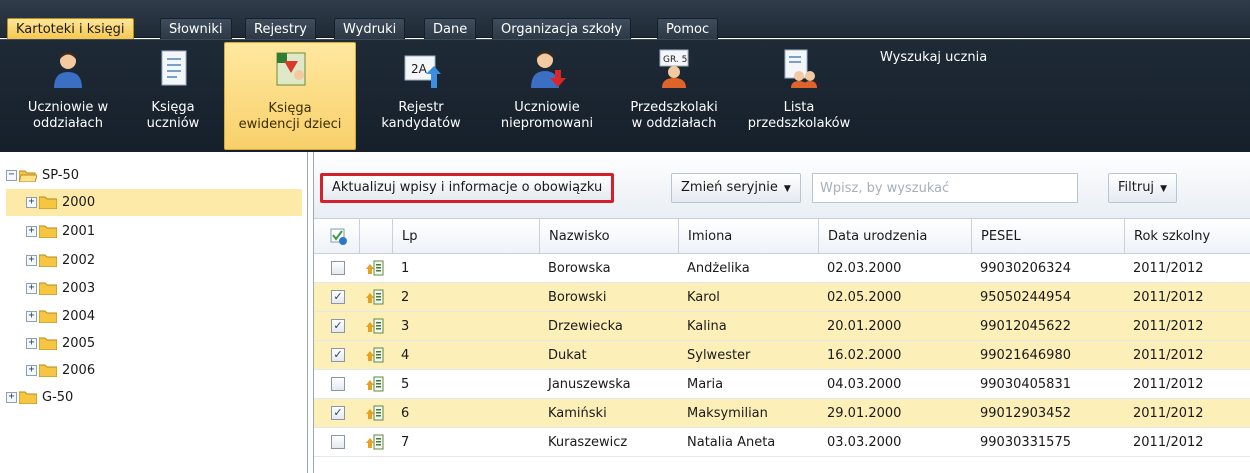 The height and width of the screenshot is (473, 1250). I want to click on cell-lp: 4, so click(405, 355).